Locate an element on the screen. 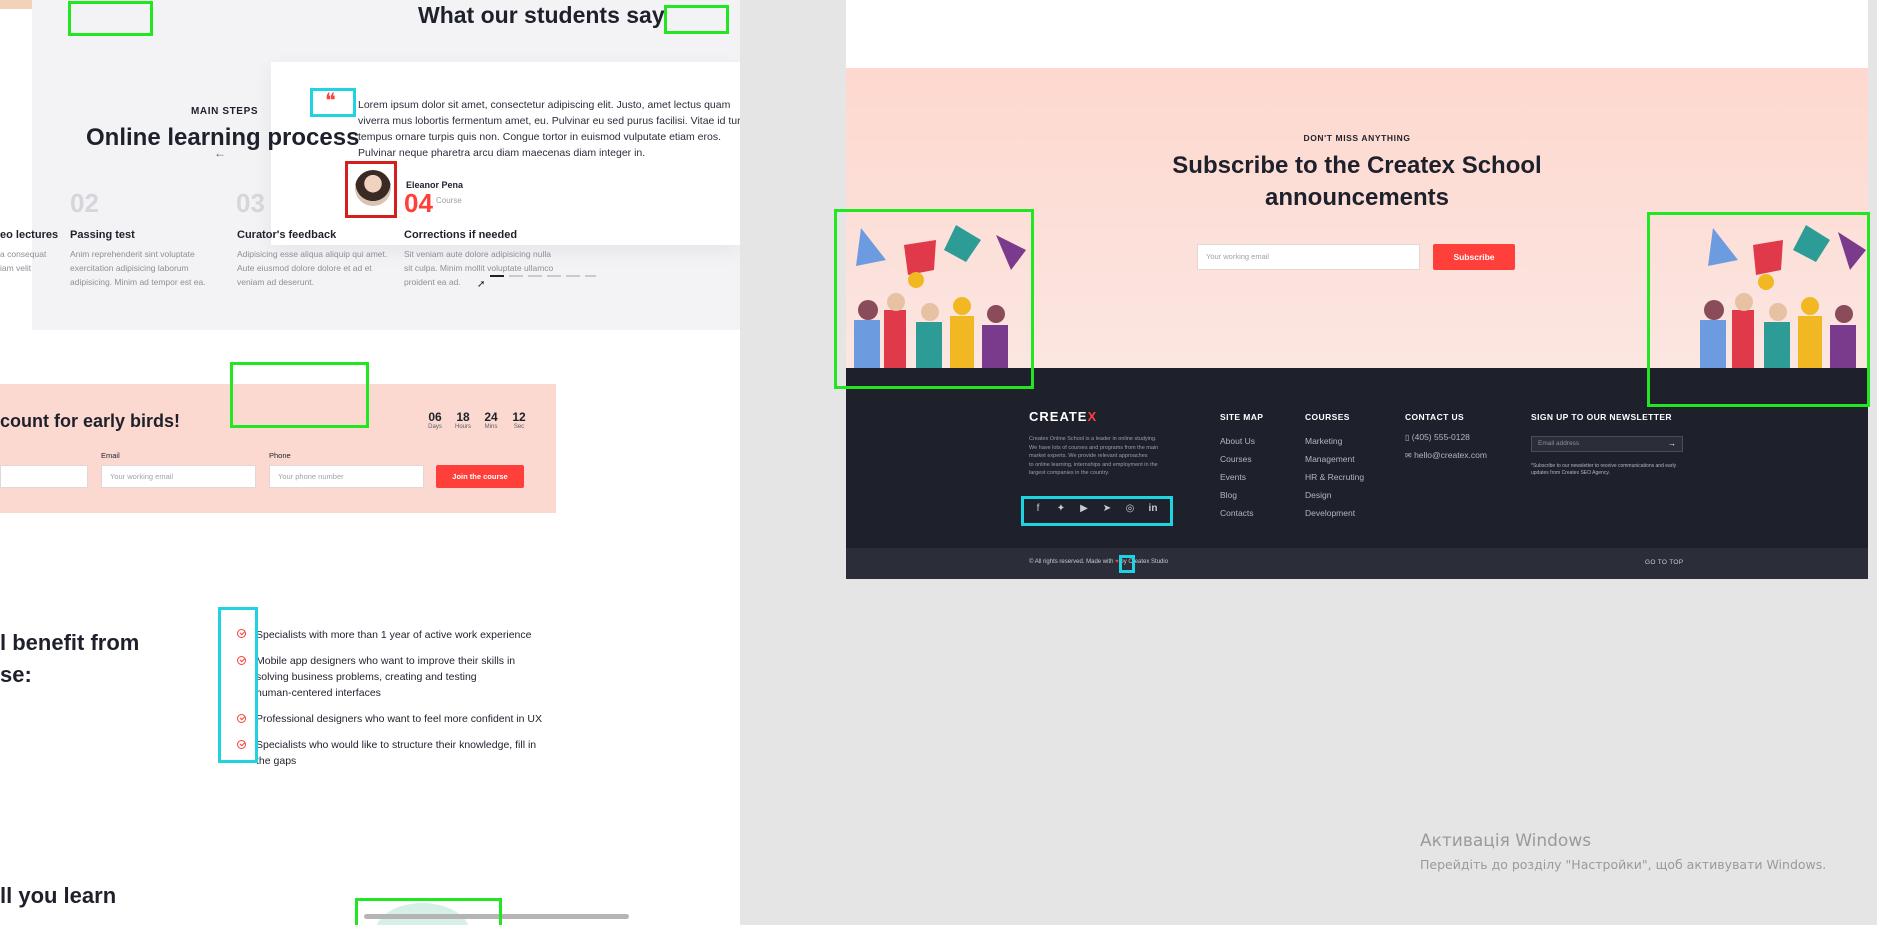  courses-heading: COURSES is located at coordinates (1327, 417).